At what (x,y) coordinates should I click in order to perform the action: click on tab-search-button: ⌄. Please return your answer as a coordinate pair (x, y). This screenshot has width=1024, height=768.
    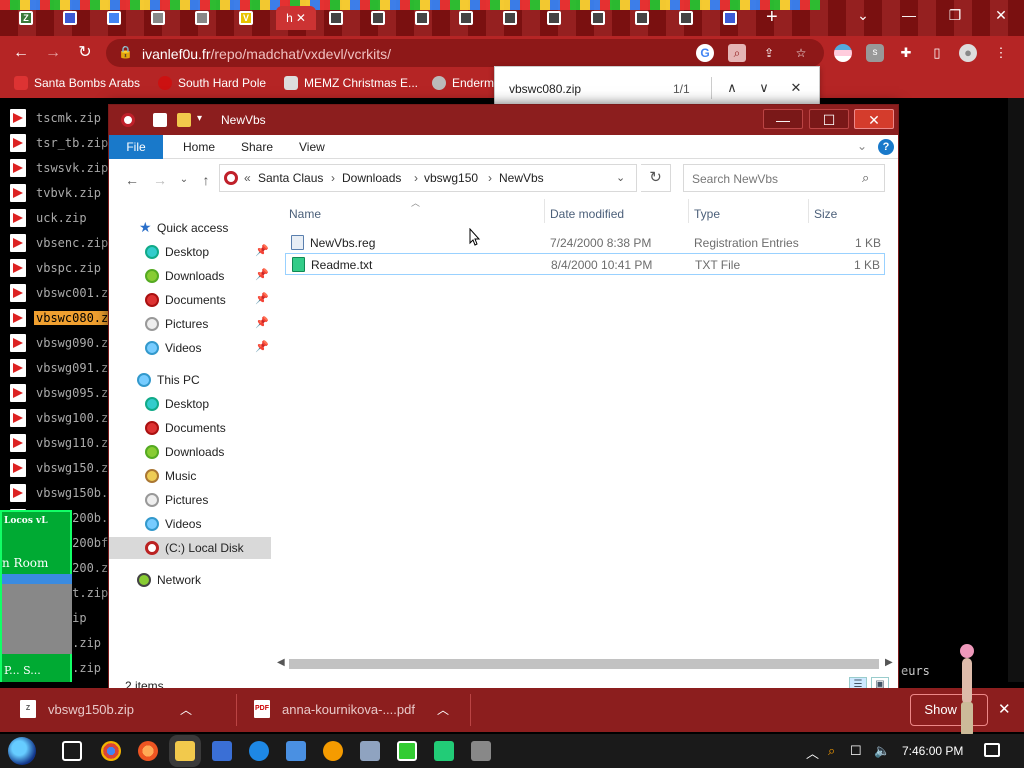
    Looking at the image, I should click on (863, 15).